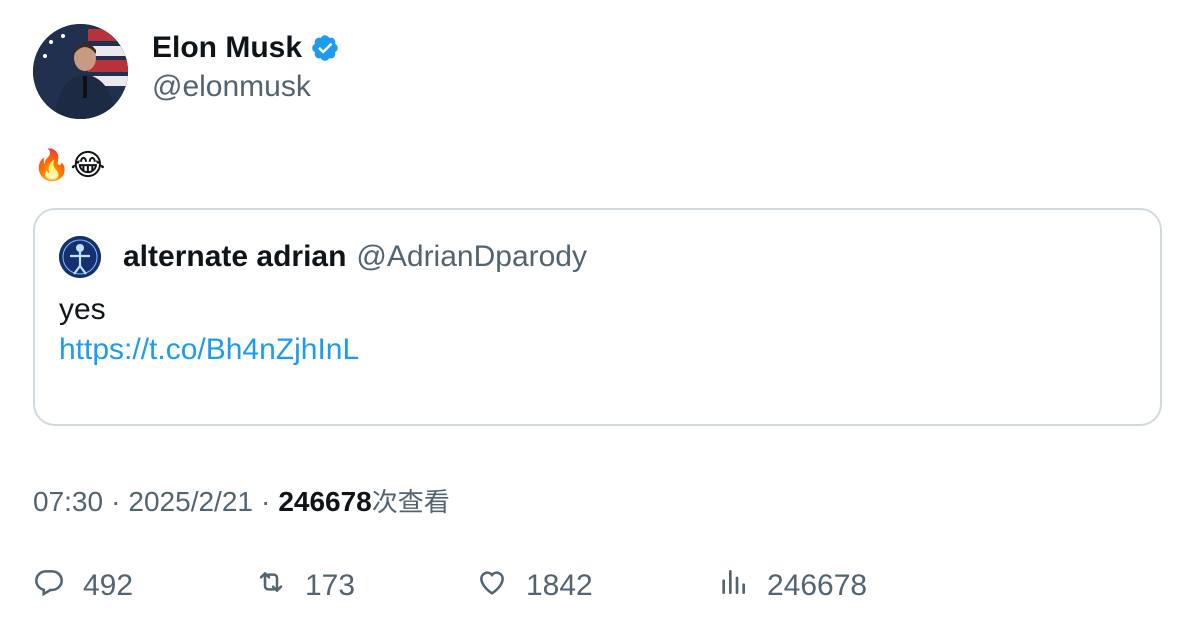 The height and width of the screenshot is (628, 1196). I want to click on quoted-tweet-text: yes, so click(82, 309).